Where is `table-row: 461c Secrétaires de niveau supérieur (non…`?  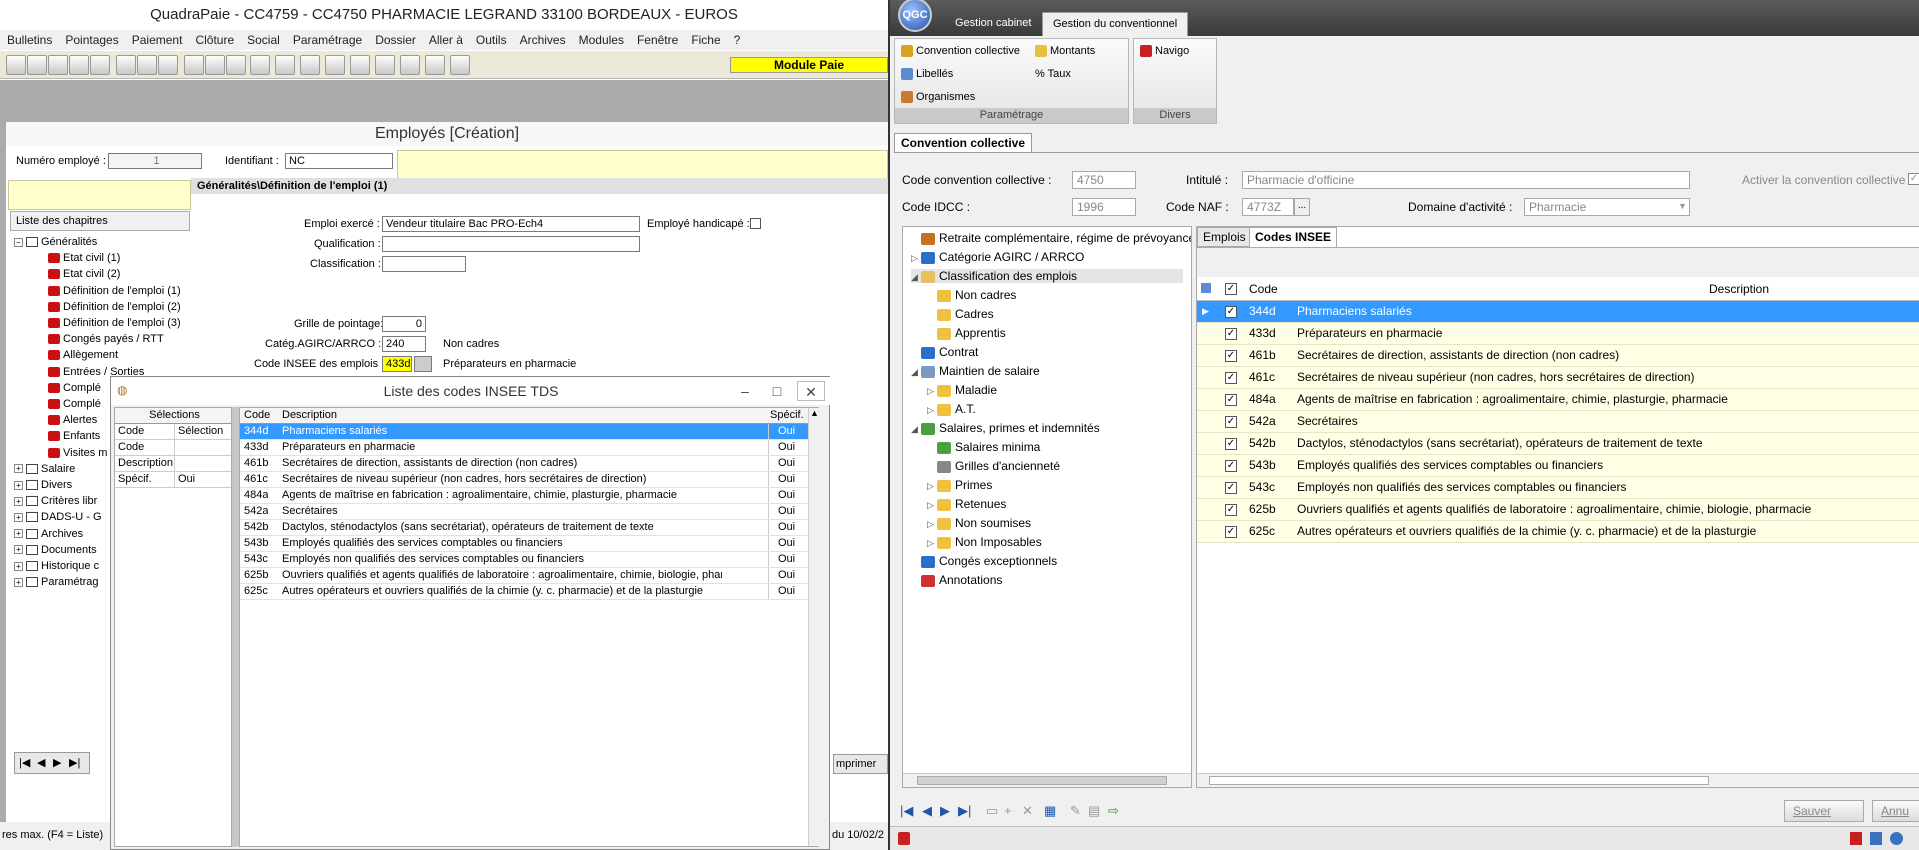 table-row: 461c Secrétaires de niveau supérieur (non… is located at coordinates (524, 480).